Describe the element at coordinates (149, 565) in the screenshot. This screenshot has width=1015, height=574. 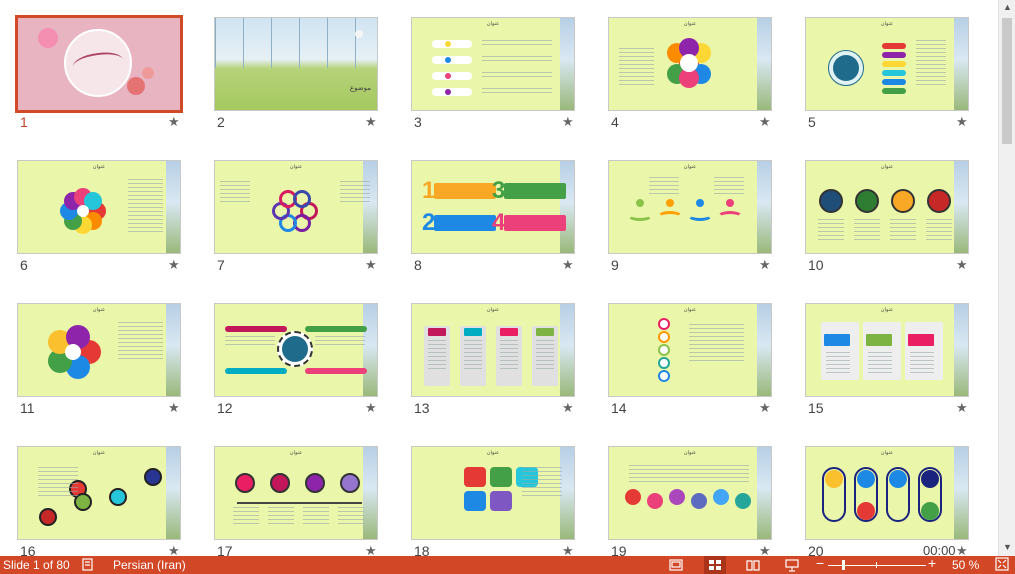
I see `language-indicator: Persian (Iran)` at that location.